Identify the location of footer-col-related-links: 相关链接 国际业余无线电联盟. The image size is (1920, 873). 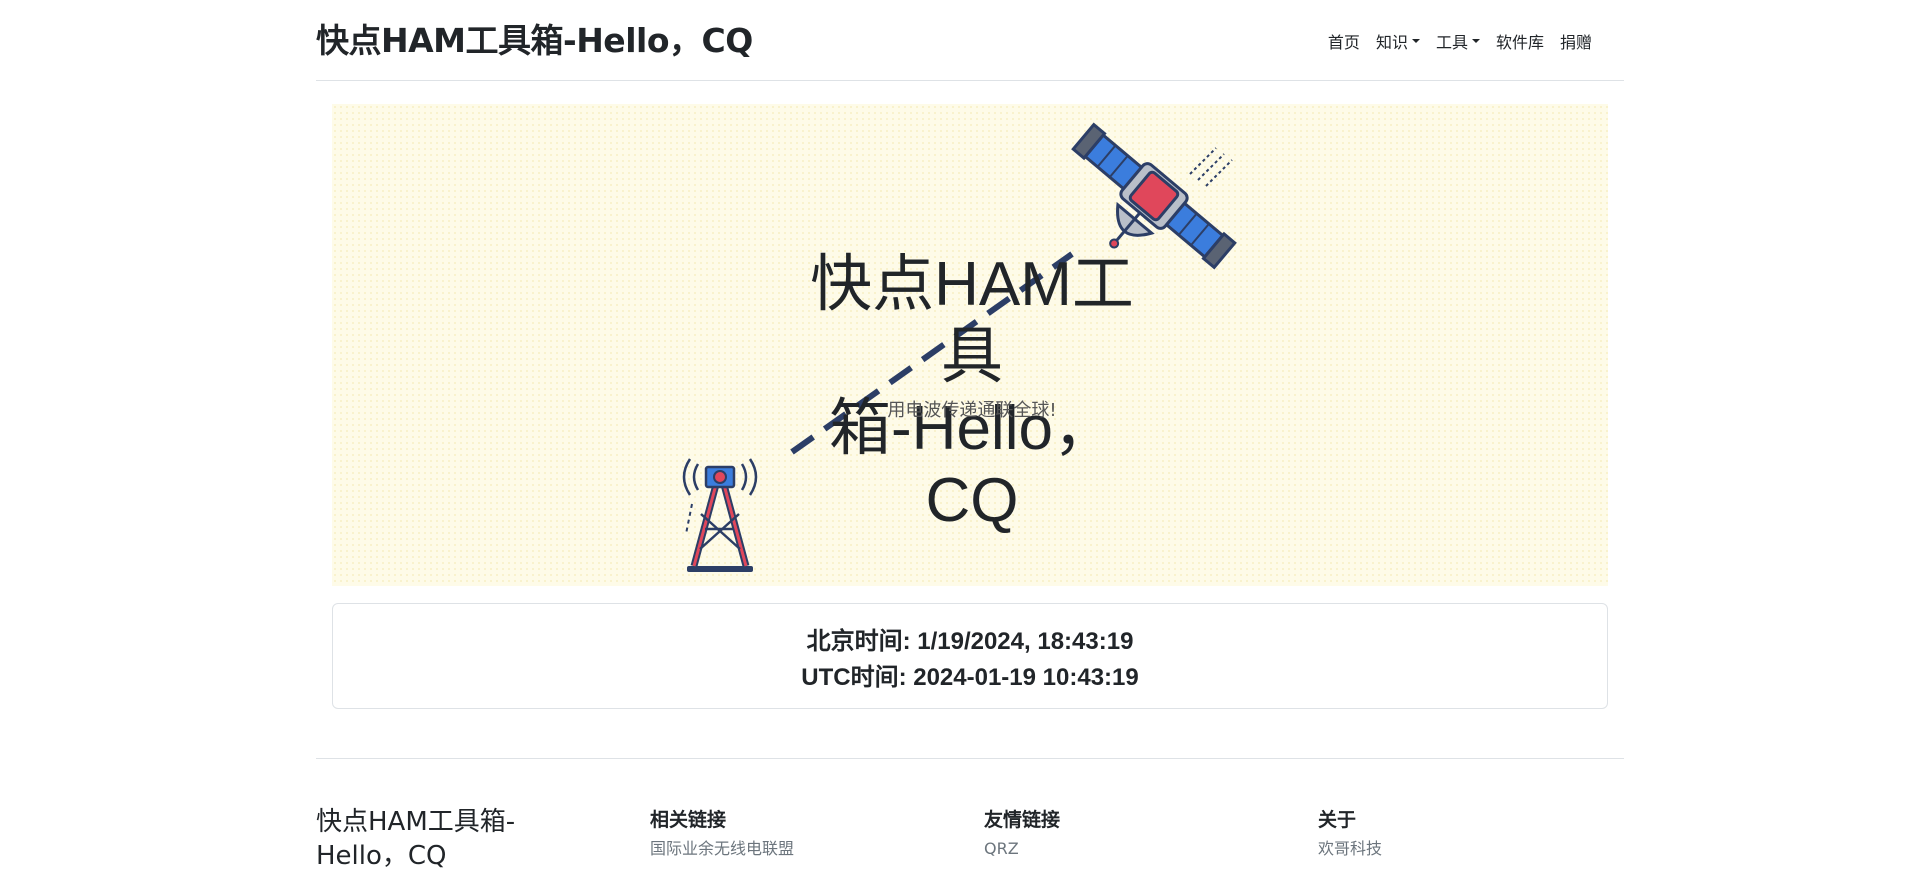
(722, 834).